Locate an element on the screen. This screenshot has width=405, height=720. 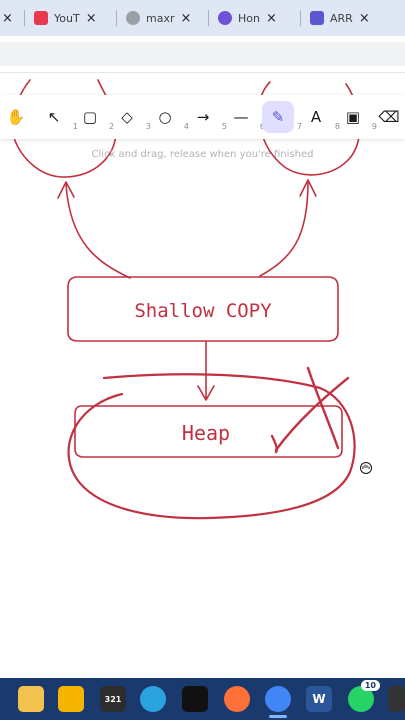
omnibox is located at coordinates (202, 54).